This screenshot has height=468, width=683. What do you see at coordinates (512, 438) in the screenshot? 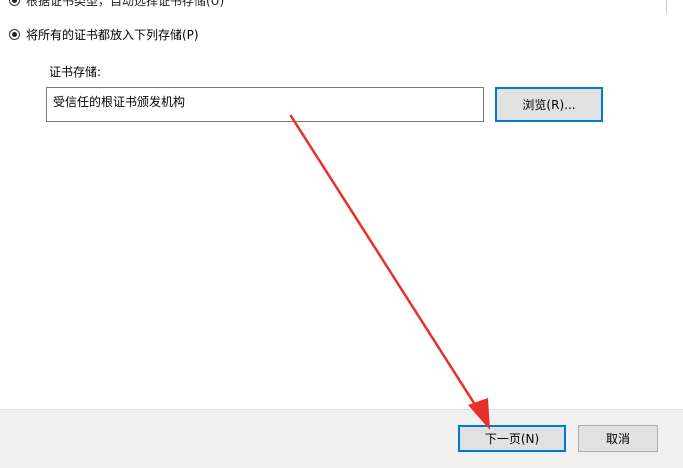
I see `next-button: 下一页(N)` at bounding box center [512, 438].